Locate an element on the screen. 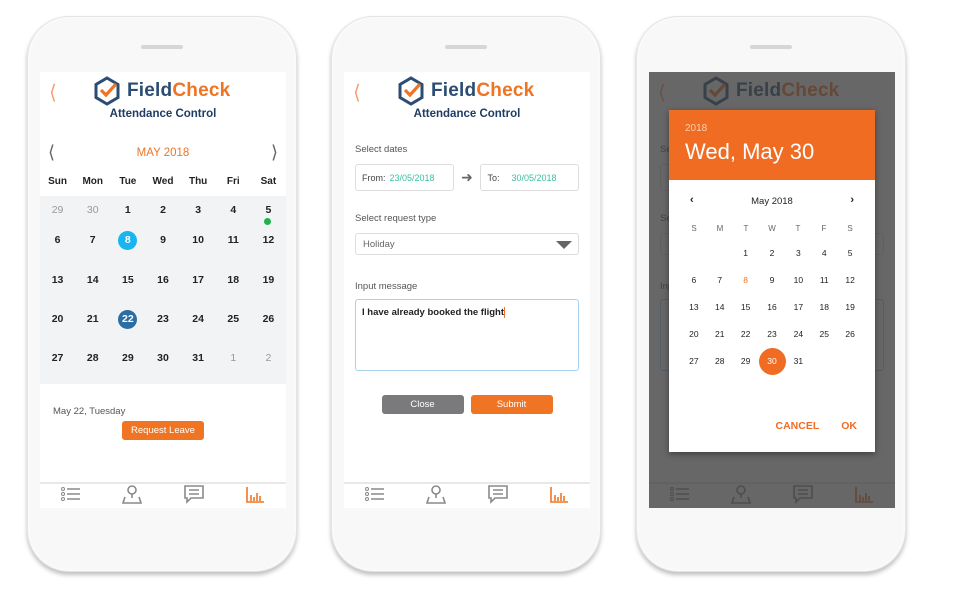  picker-day: 26 is located at coordinates (850, 334).